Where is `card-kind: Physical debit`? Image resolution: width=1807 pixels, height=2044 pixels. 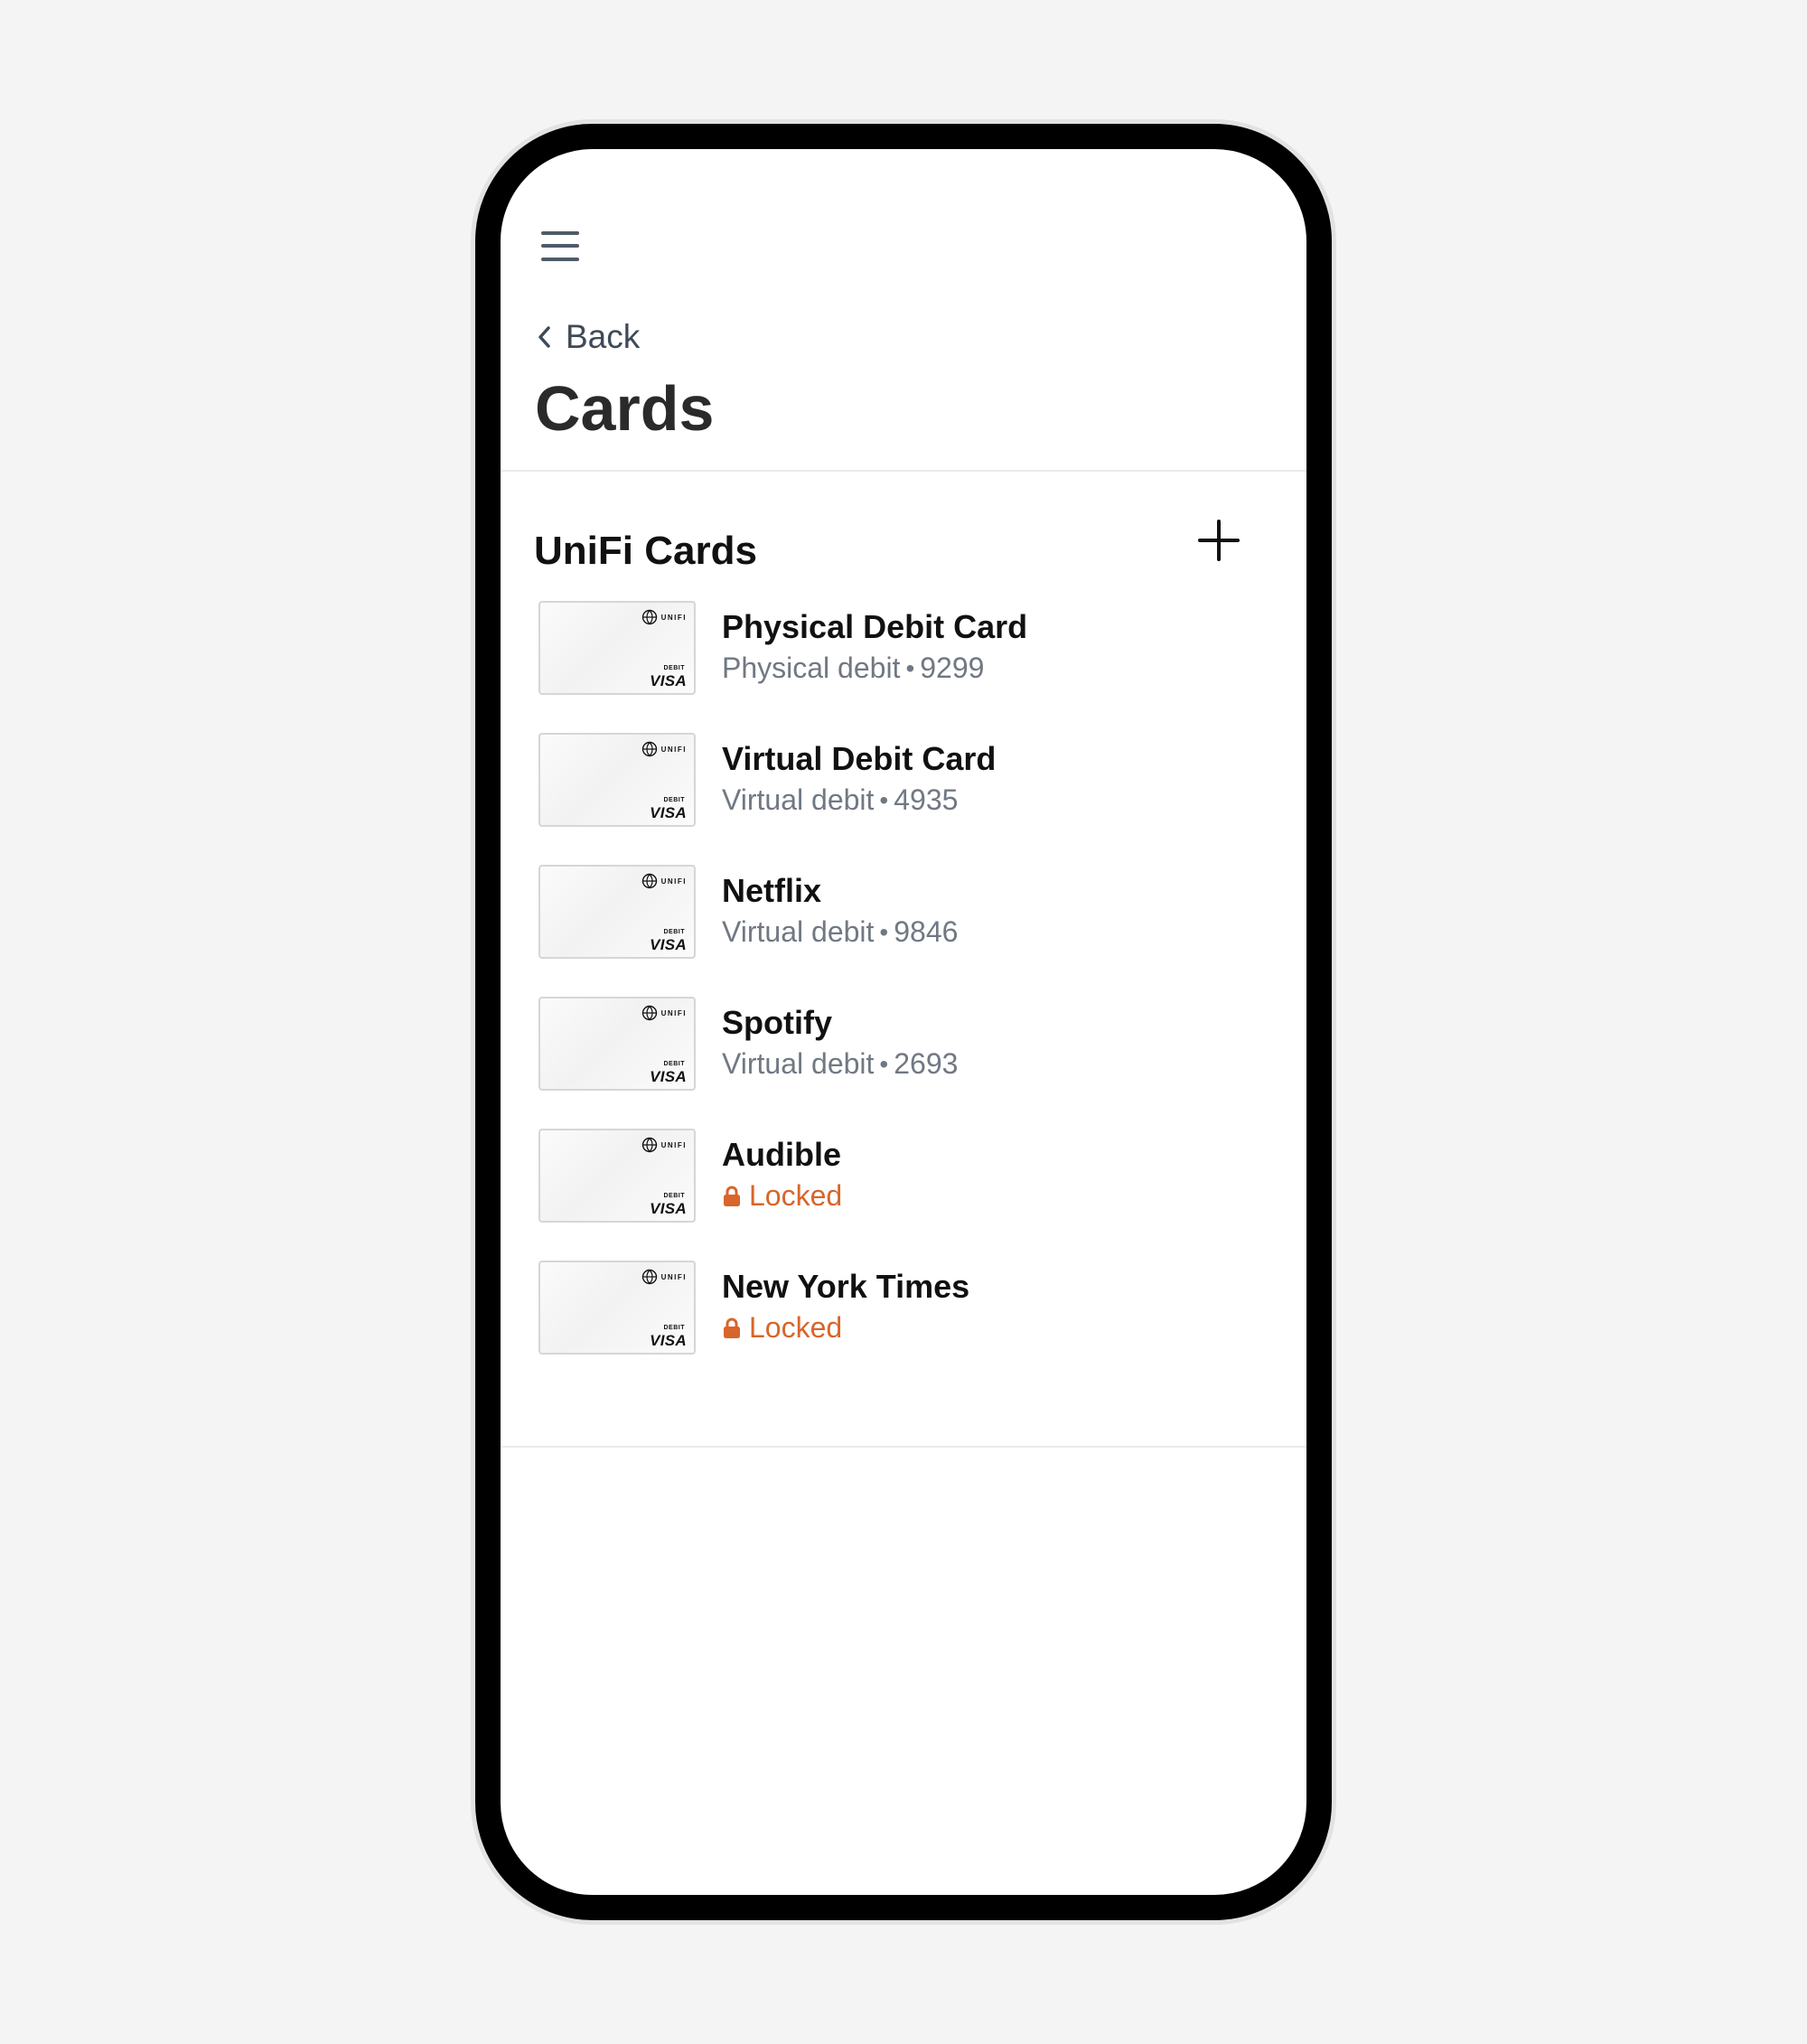 card-kind: Physical debit is located at coordinates (811, 668).